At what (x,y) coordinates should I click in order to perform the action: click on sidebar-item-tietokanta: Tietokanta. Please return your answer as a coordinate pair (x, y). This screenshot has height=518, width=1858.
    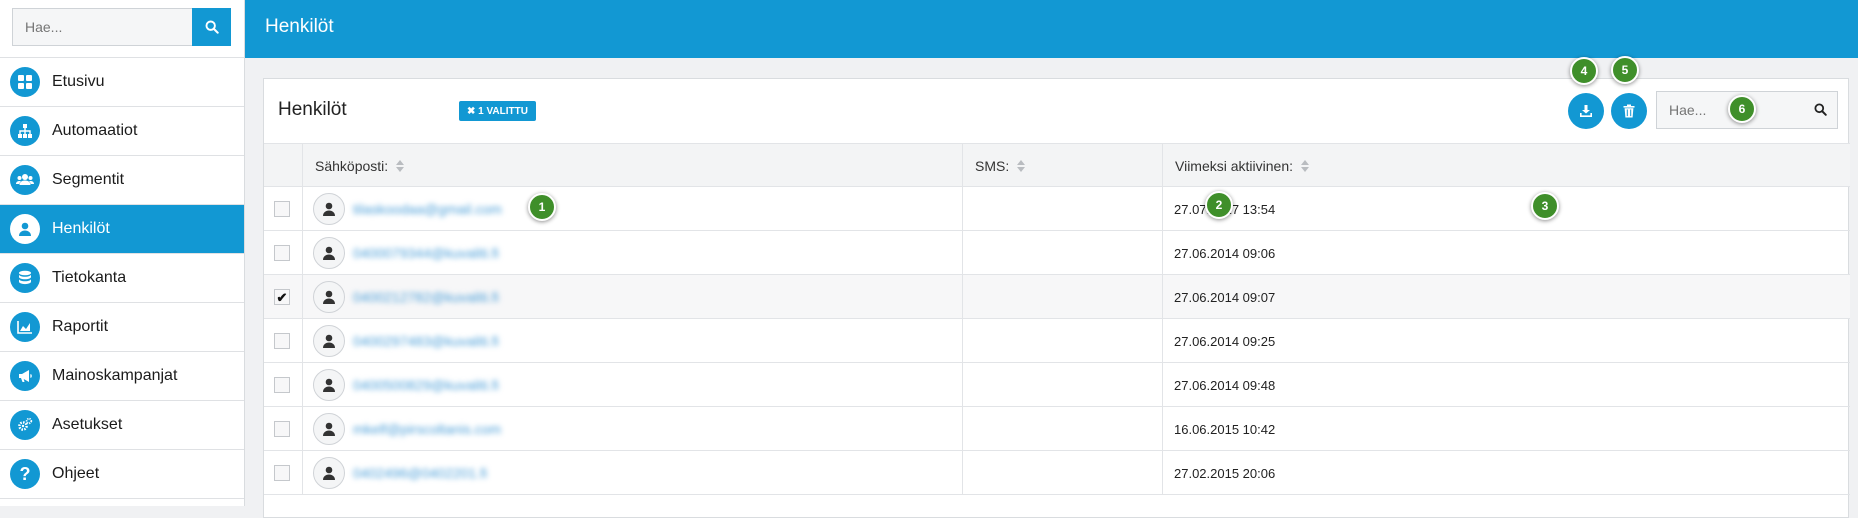
    Looking at the image, I should click on (122, 278).